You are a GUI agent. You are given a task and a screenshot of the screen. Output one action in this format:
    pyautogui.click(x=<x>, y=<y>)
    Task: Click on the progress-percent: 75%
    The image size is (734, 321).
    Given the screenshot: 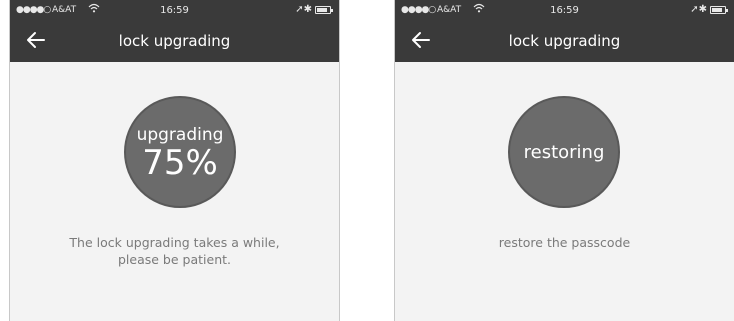 What is the action you would take?
    pyautogui.click(x=180, y=163)
    